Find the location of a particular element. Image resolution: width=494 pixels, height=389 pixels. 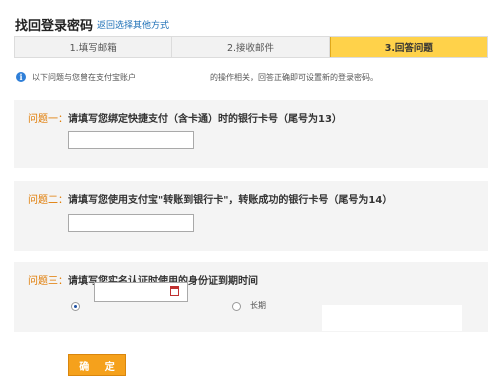

step-receive-mail: 2.接收邮件 is located at coordinates (251, 47).